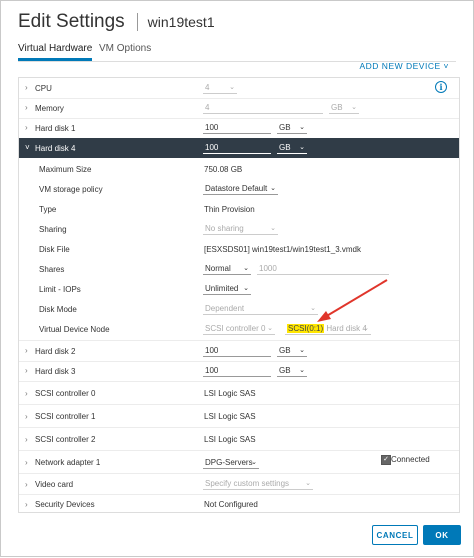 This screenshot has height=558, width=474. I want to click on hardware-row-cpu: › CPU 4 ⌄, so click(239, 88).